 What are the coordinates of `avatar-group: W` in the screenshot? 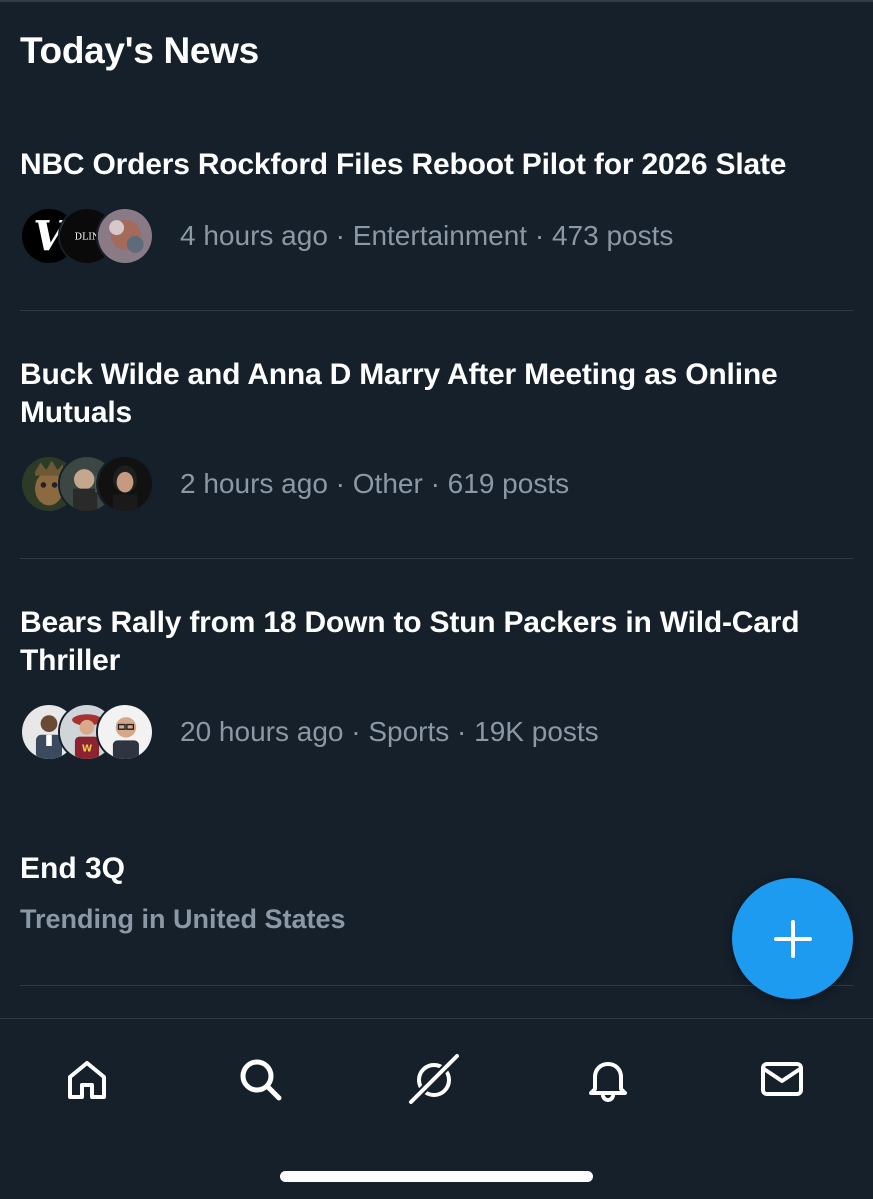 It's located at (92, 732).